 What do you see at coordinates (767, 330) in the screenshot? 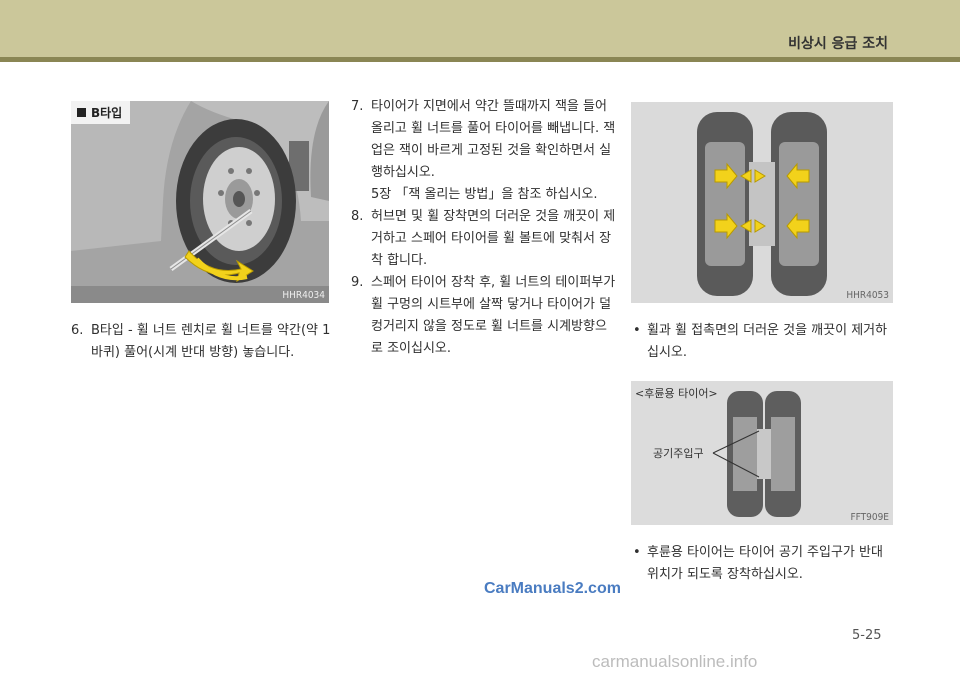
I see `note-line: 휠과 휠 접촉면의 더러운 것을 깨끗이 제거하` at bounding box center [767, 330].